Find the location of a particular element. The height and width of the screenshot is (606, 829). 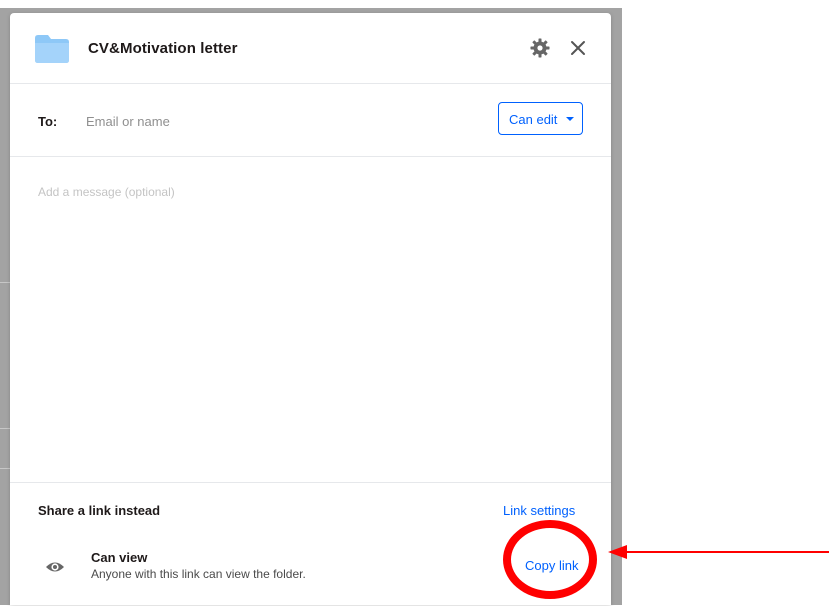

permission-dropdown: Can edit is located at coordinates (540, 118).